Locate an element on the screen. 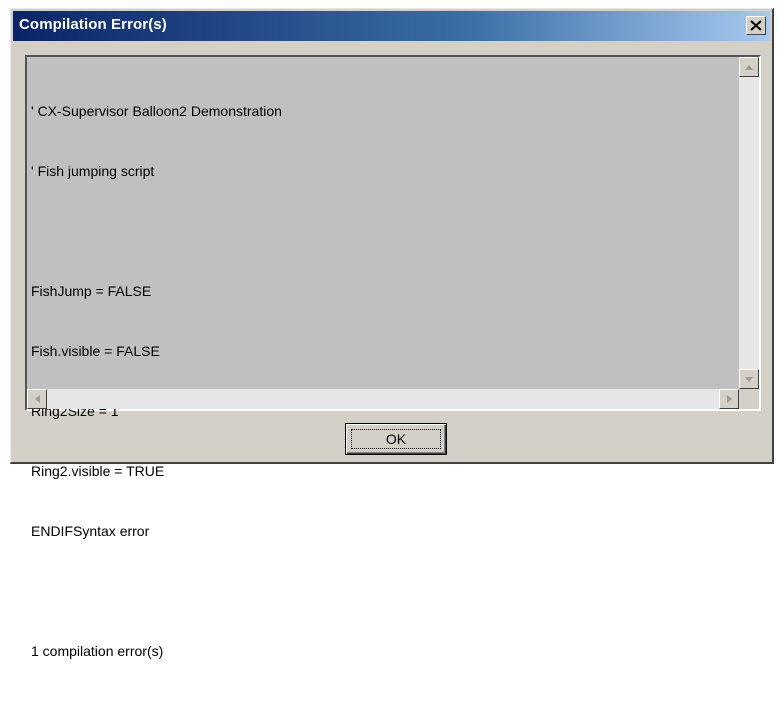 Image resolution: width=778 pixels, height=701 pixels. arrow-down-icon is located at coordinates (749, 379).